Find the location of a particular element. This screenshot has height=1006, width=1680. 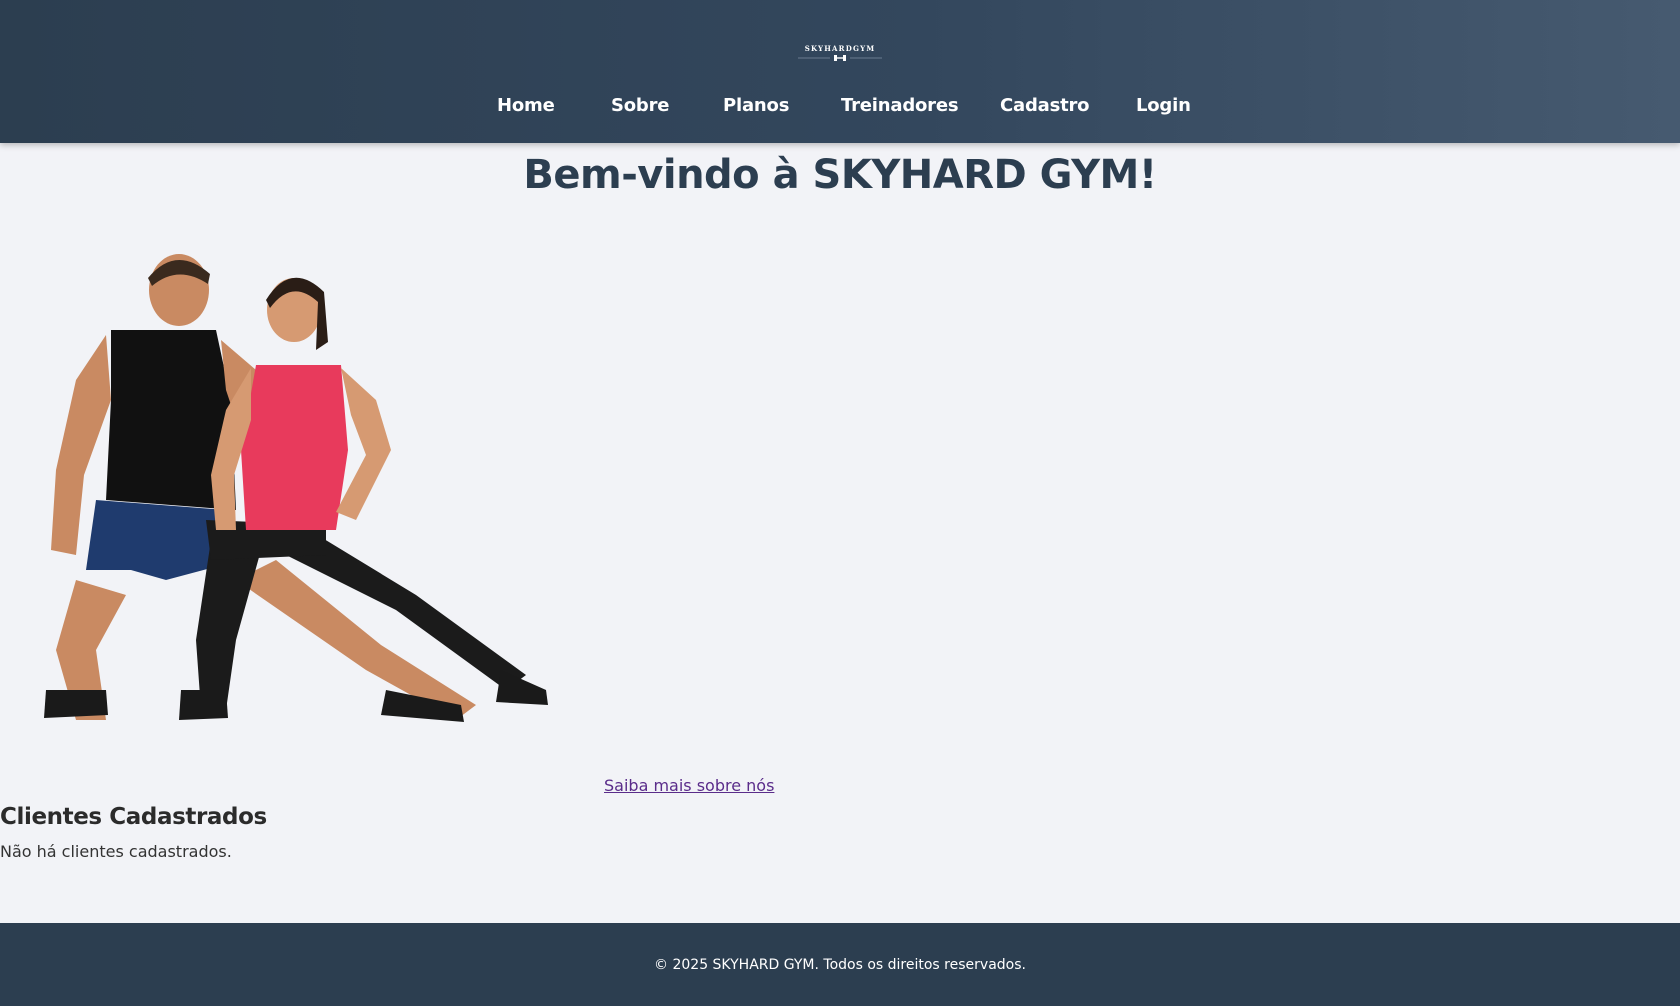

hero-image is located at coordinates (296, 488).